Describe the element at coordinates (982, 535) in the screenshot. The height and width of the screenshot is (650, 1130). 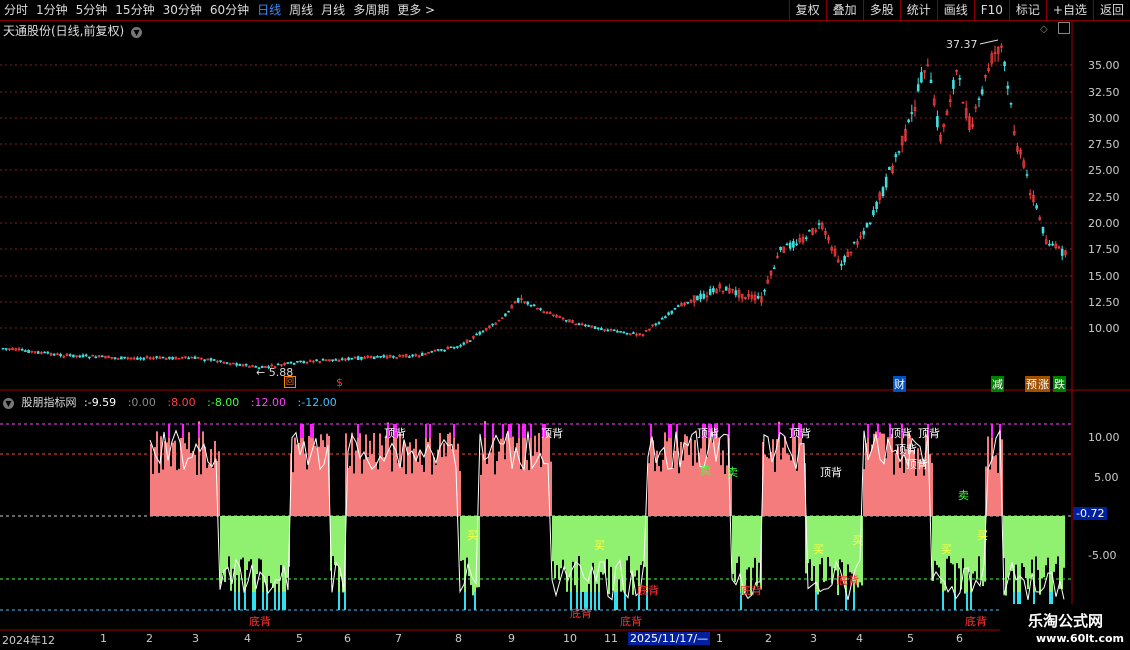
I see `signal-label: 买` at that location.